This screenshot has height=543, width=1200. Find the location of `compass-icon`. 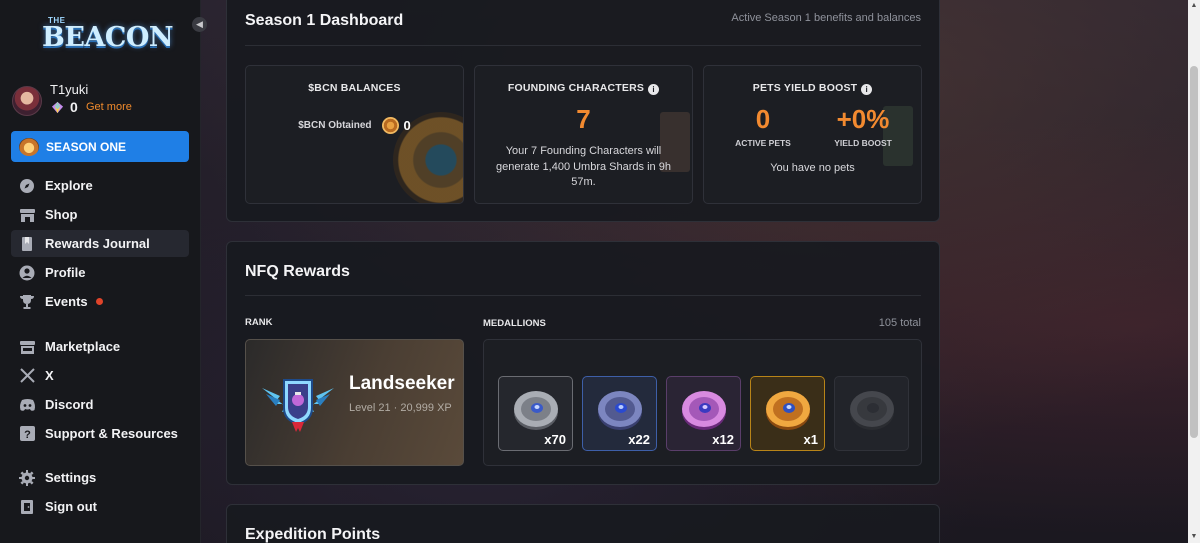

compass-icon is located at coordinates (27, 186).